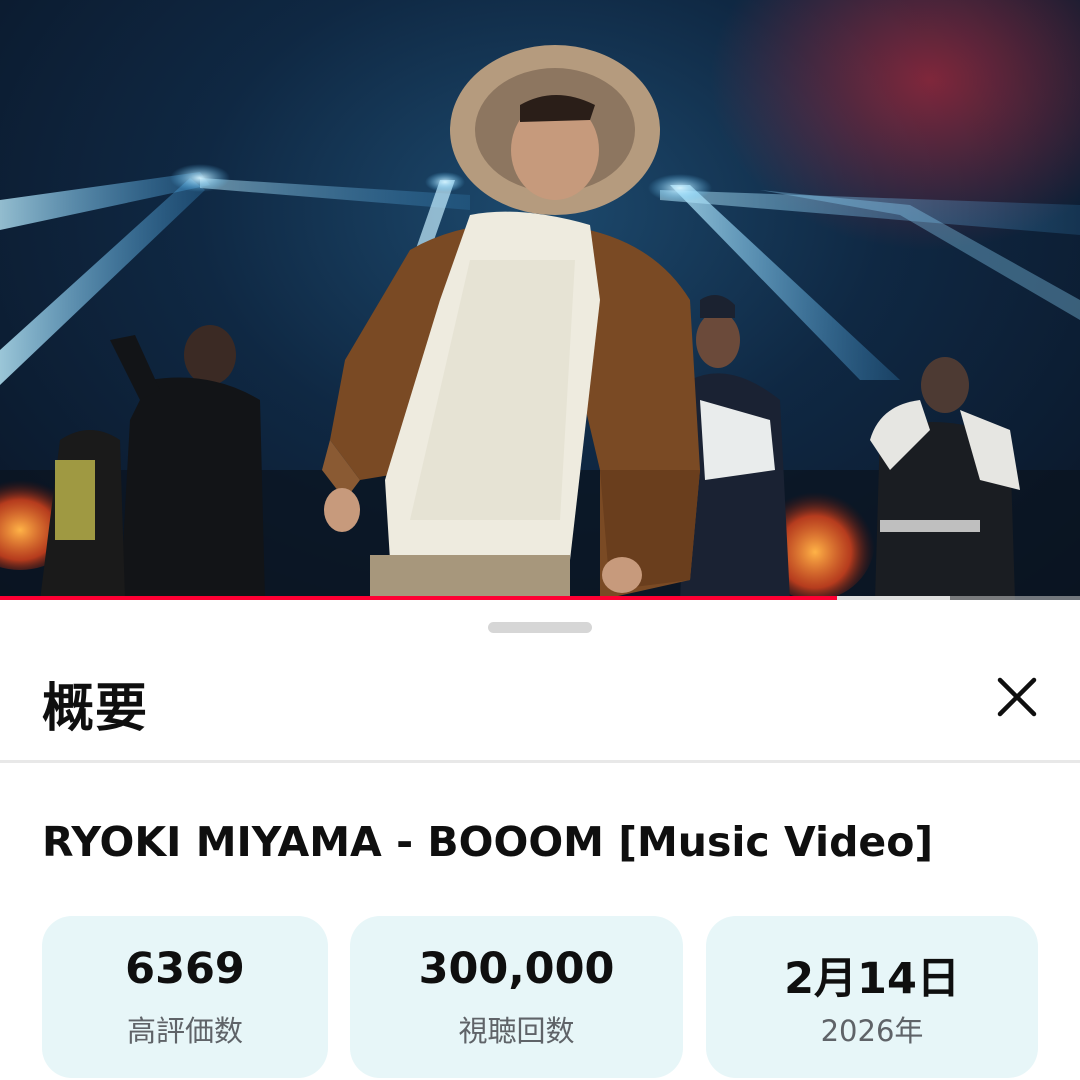 The height and width of the screenshot is (1080, 1080). I want to click on likes-stat: 6369 高評価数, so click(185, 997).